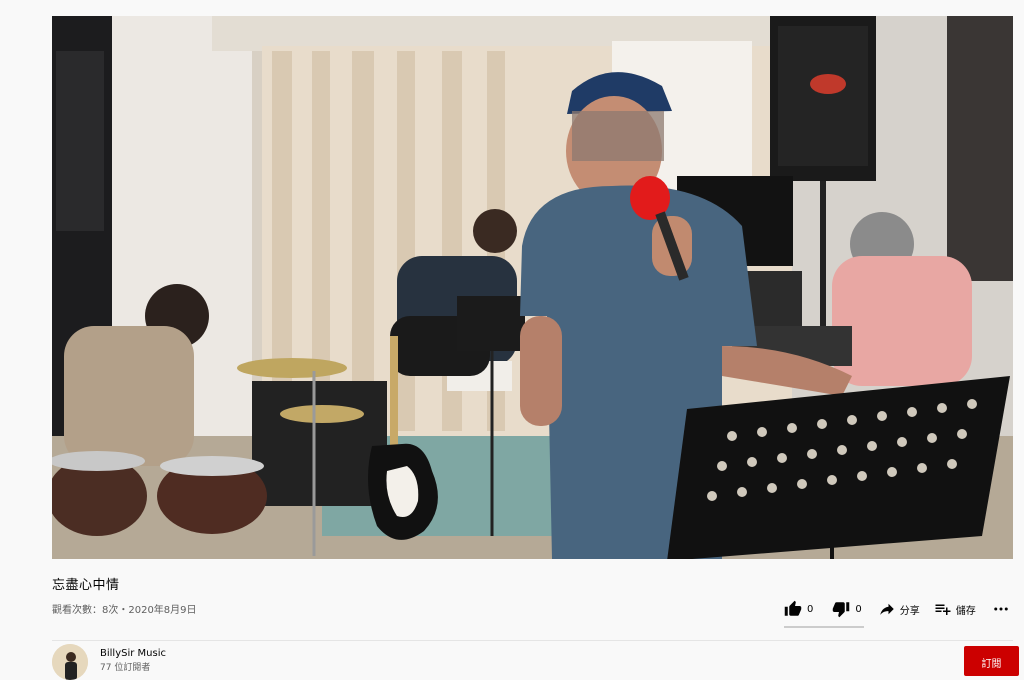 This screenshot has height=680, width=1024. I want to click on dislike-count: 0, so click(858, 609).